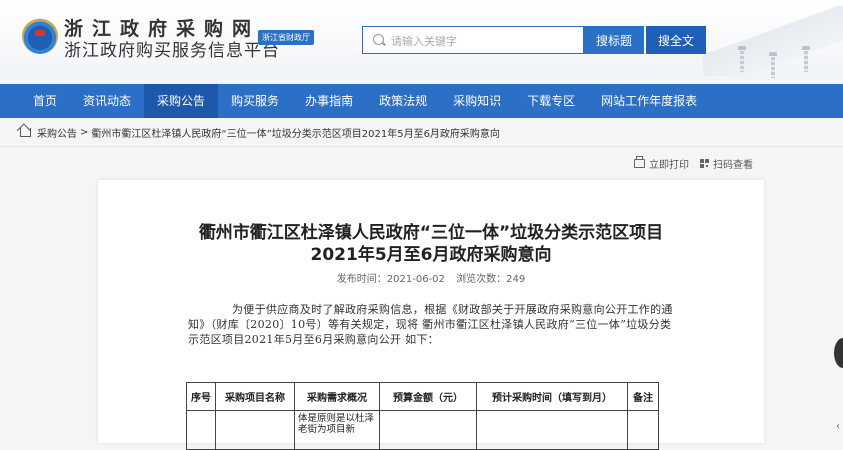 The image size is (843, 450). What do you see at coordinates (329, 101) in the screenshot?
I see `nav-item: 办事指南` at bounding box center [329, 101].